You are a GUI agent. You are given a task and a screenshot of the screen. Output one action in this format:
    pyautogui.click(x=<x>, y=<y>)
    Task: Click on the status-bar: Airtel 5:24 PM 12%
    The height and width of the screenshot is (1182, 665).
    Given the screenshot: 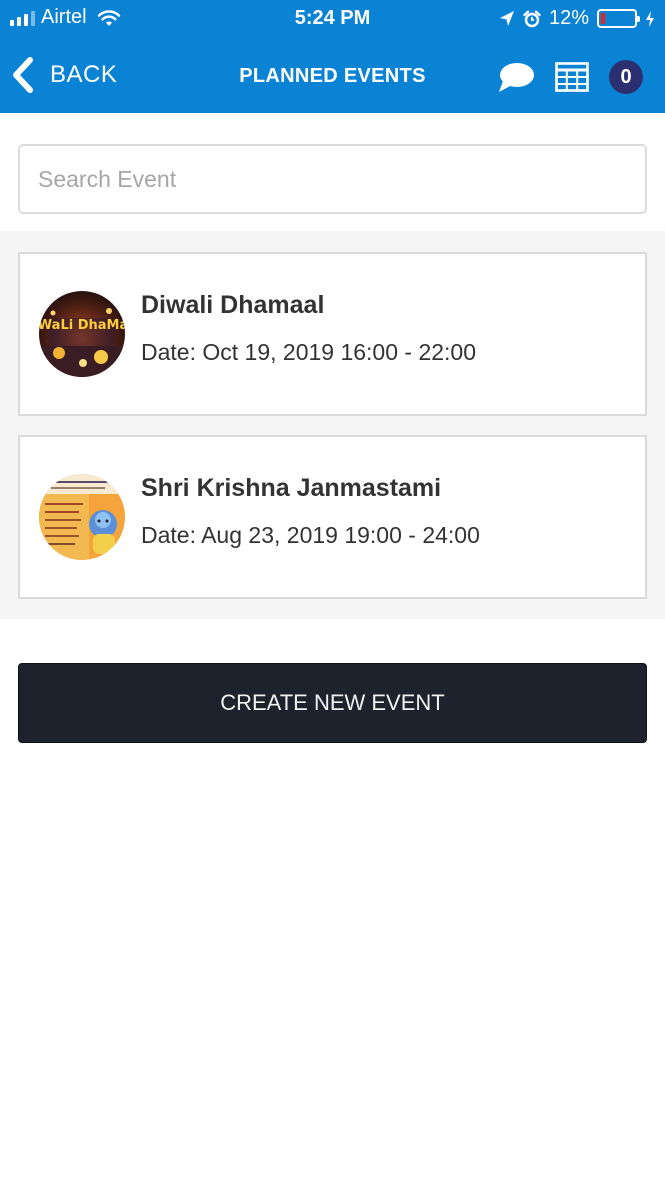 What is the action you would take?
    pyautogui.click(x=332, y=19)
    